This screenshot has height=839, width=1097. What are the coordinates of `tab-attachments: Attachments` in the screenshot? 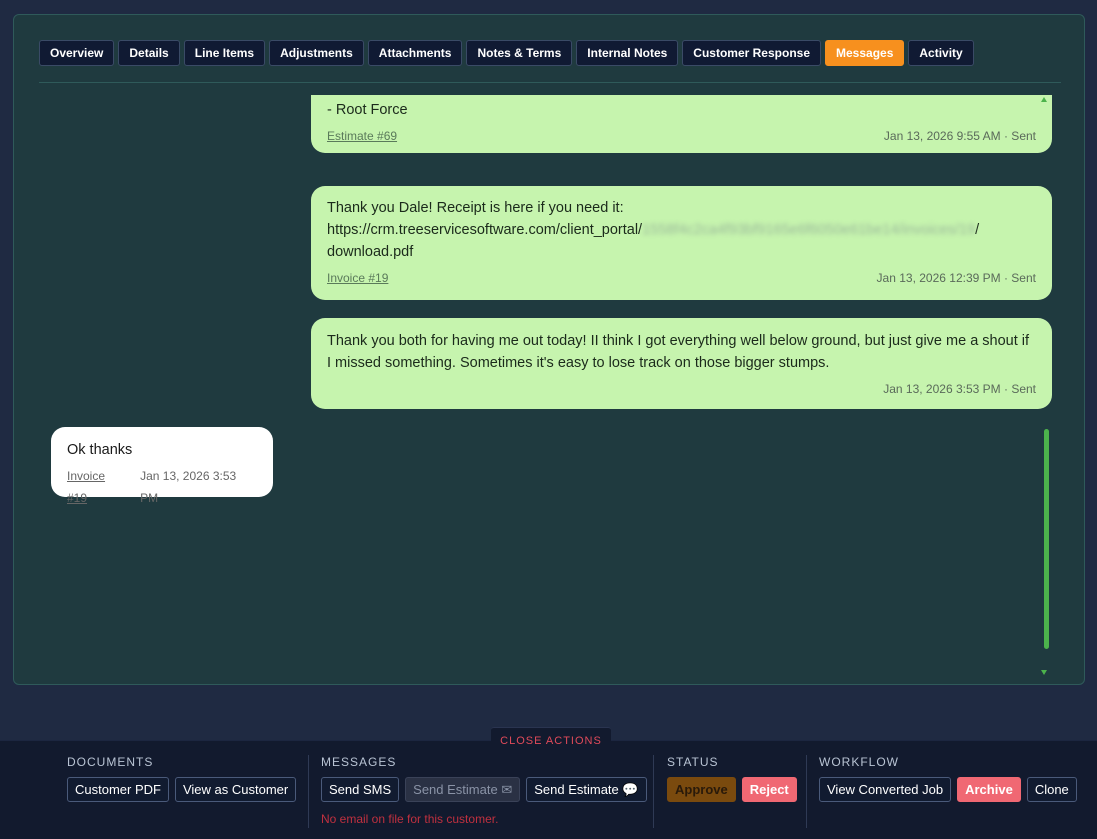 It's located at (415, 53).